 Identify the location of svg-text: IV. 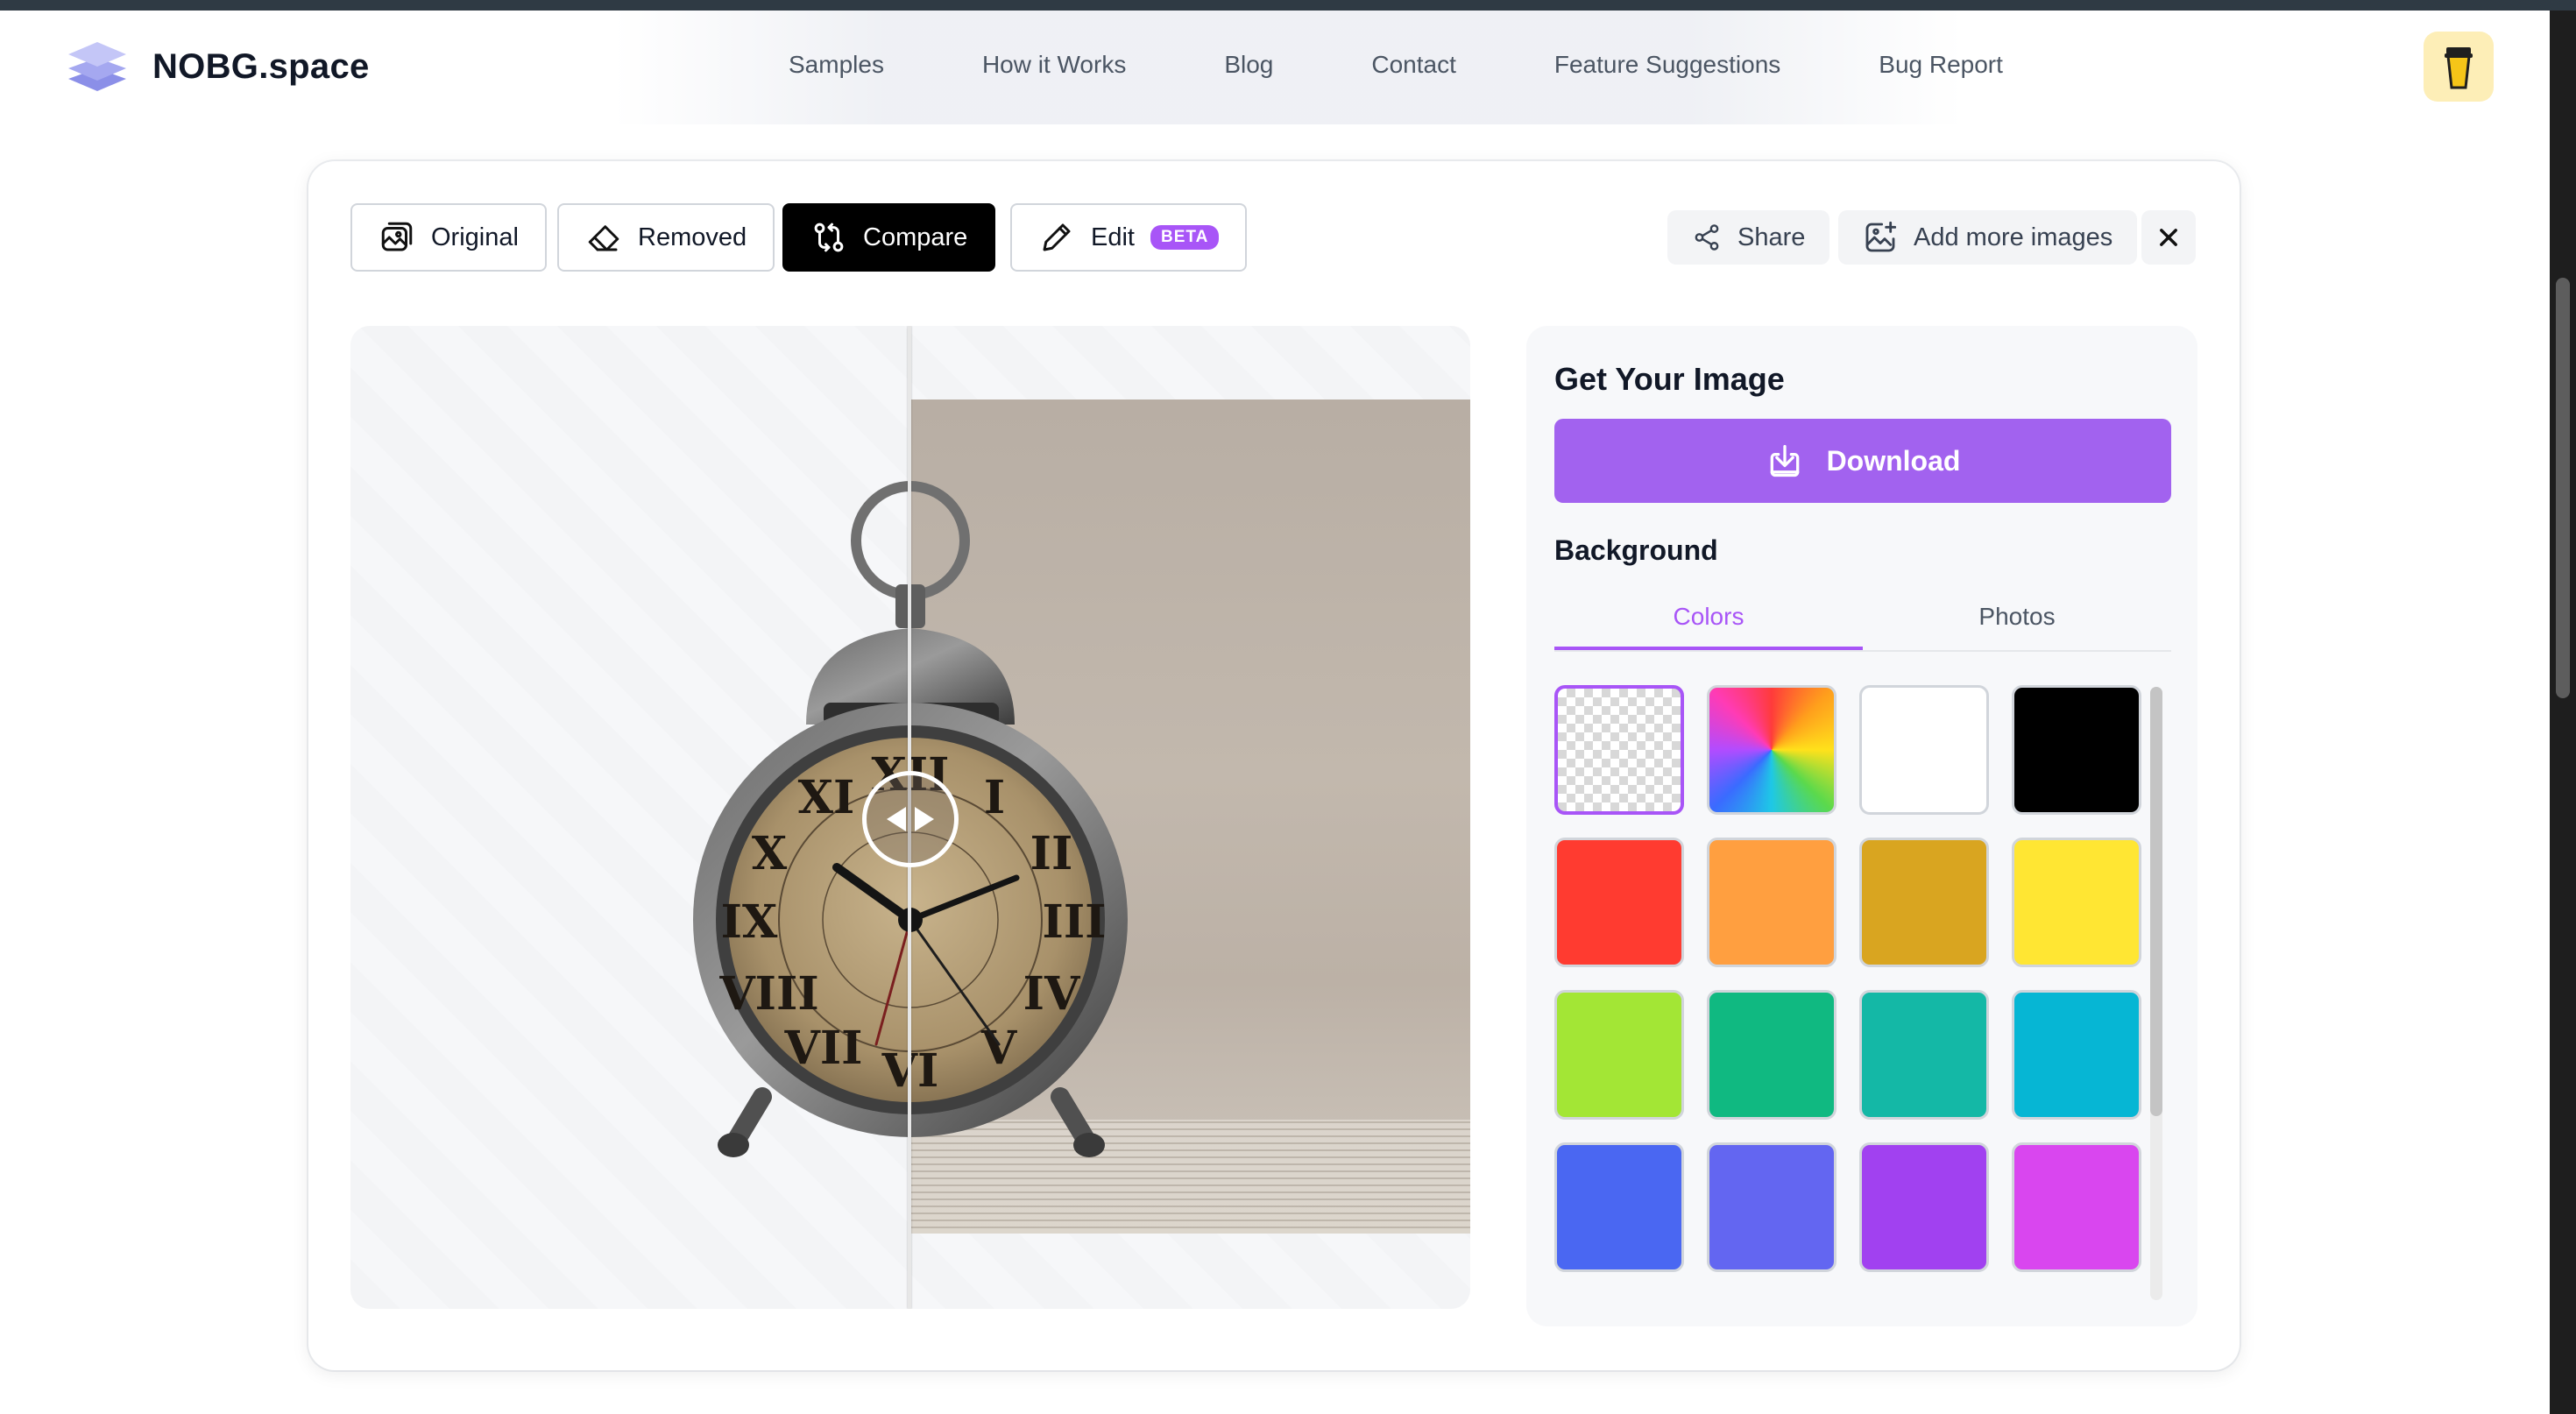
(1052, 994).